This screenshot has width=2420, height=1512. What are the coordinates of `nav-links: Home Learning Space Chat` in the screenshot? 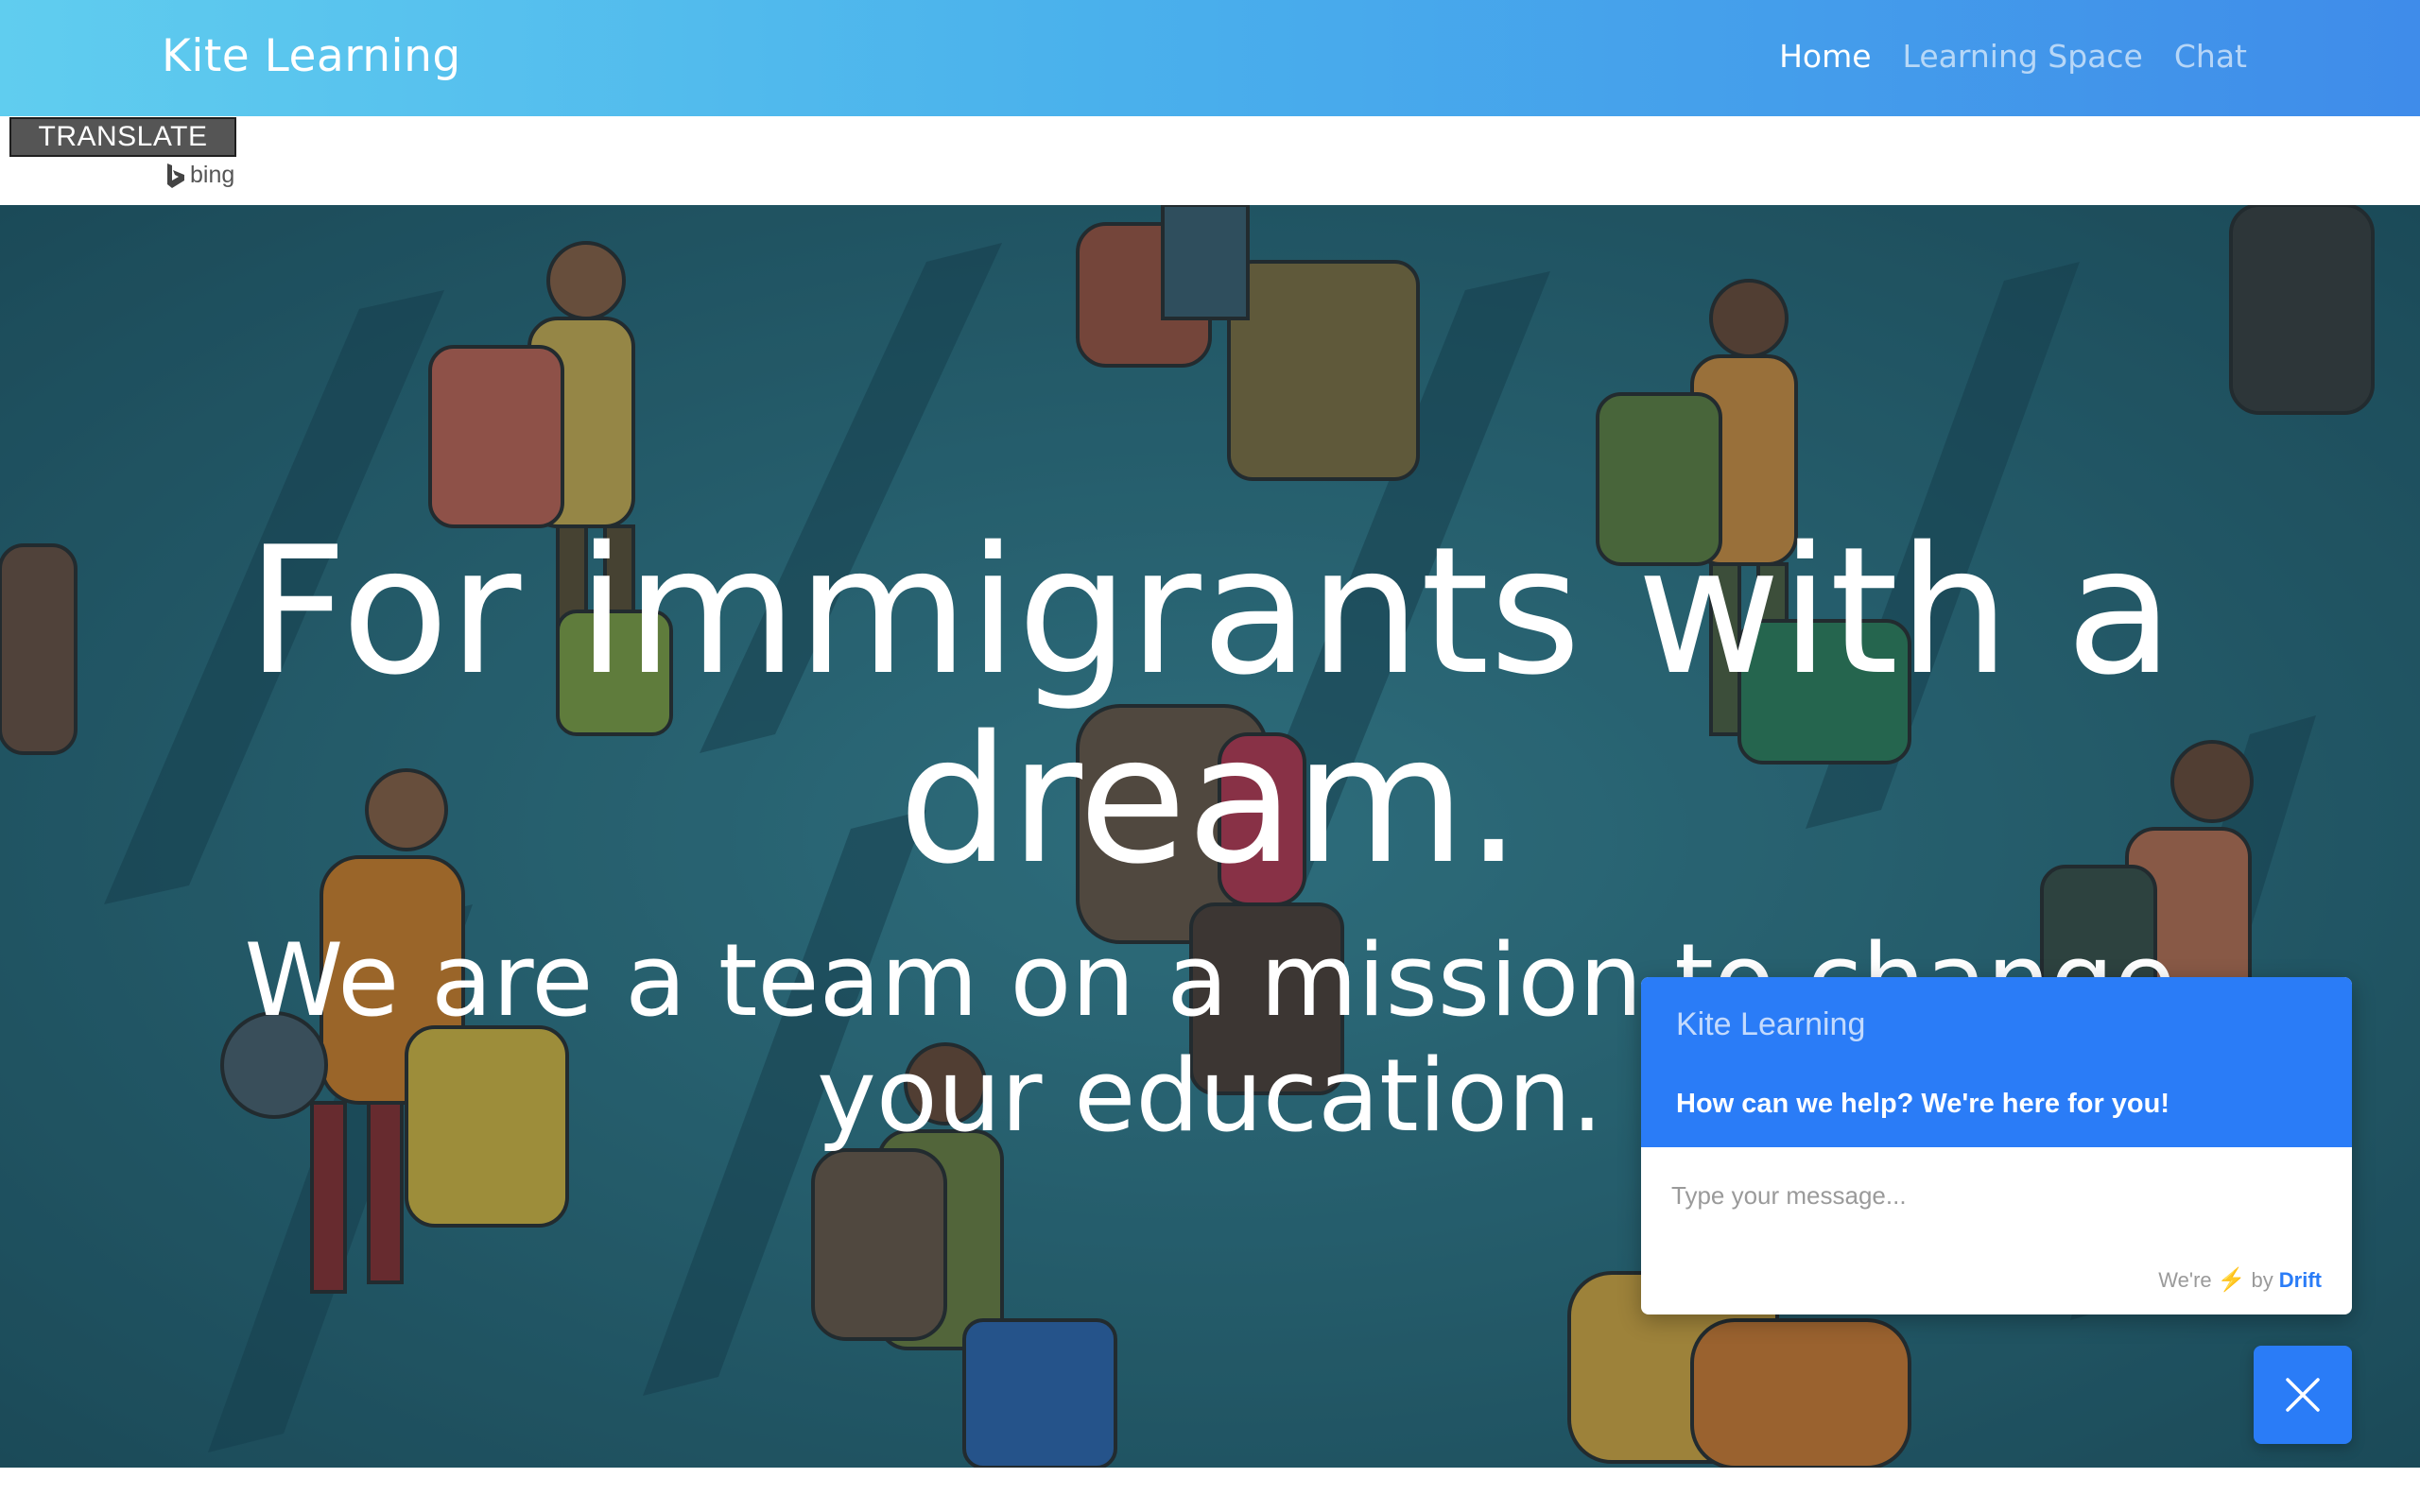 It's located at (2013, 56).